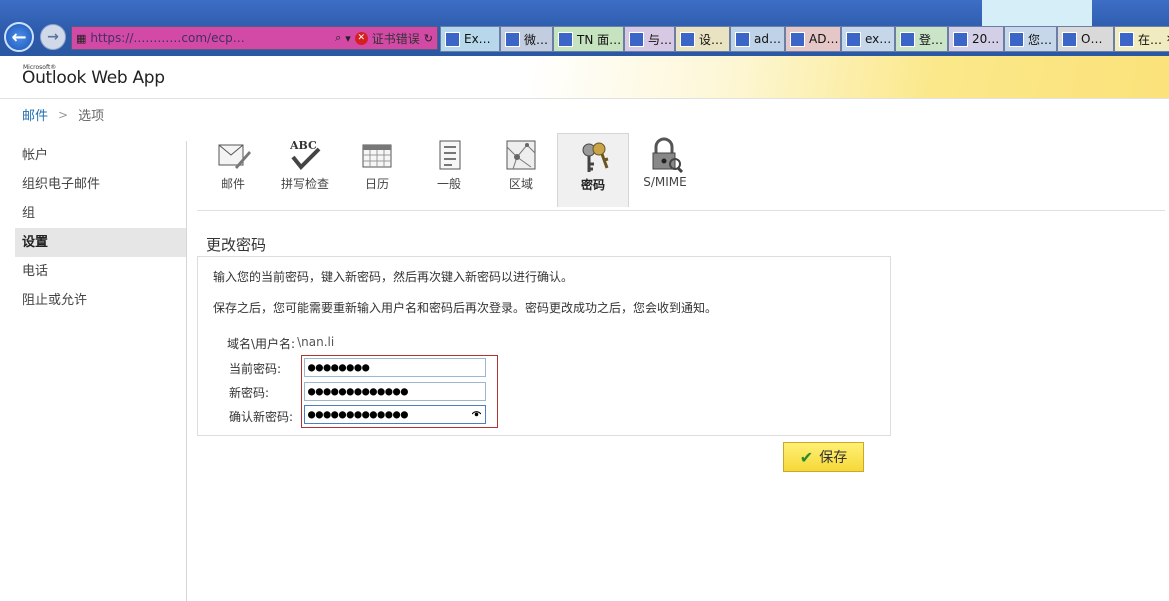 The image size is (1169, 601). Describe the element at coordinates (100, 300) in the screenshot. I see `sidebar-item: 阻止或允许` at that location.